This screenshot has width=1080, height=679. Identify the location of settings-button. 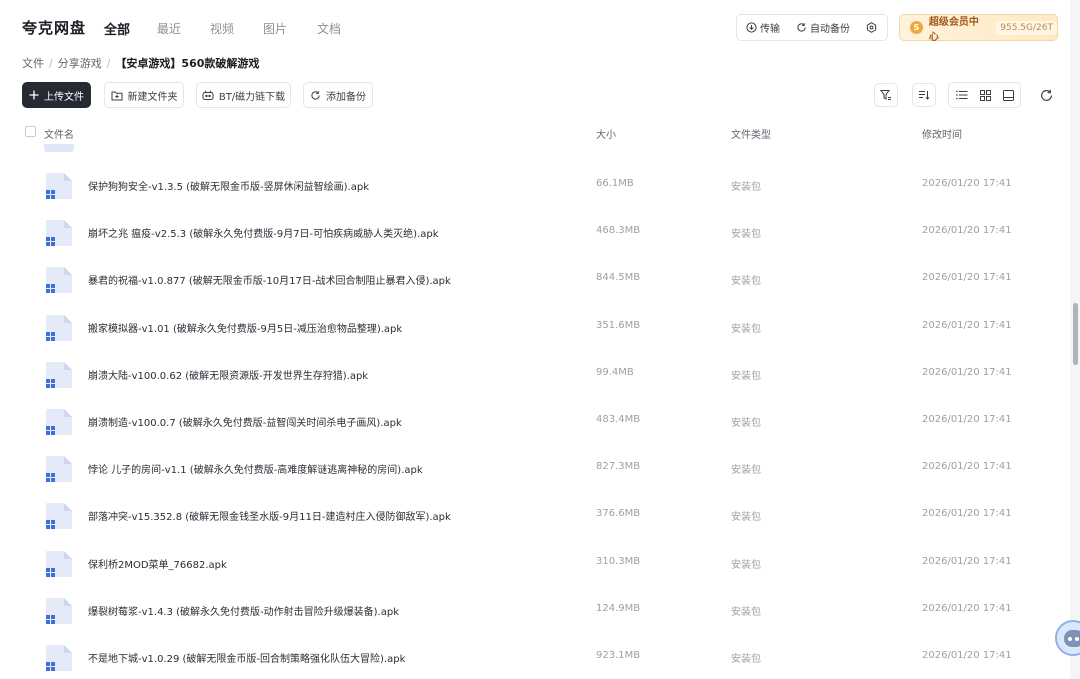
(873, 27).